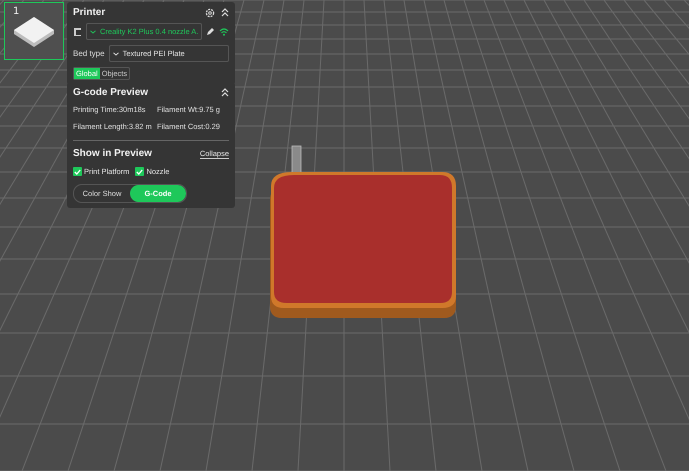 The width and height of the screenshot is (689, 471). What do you see at coordinates (77, 31) in the screenshot?
I see `printer-icon` at bounding box center [77, 31].